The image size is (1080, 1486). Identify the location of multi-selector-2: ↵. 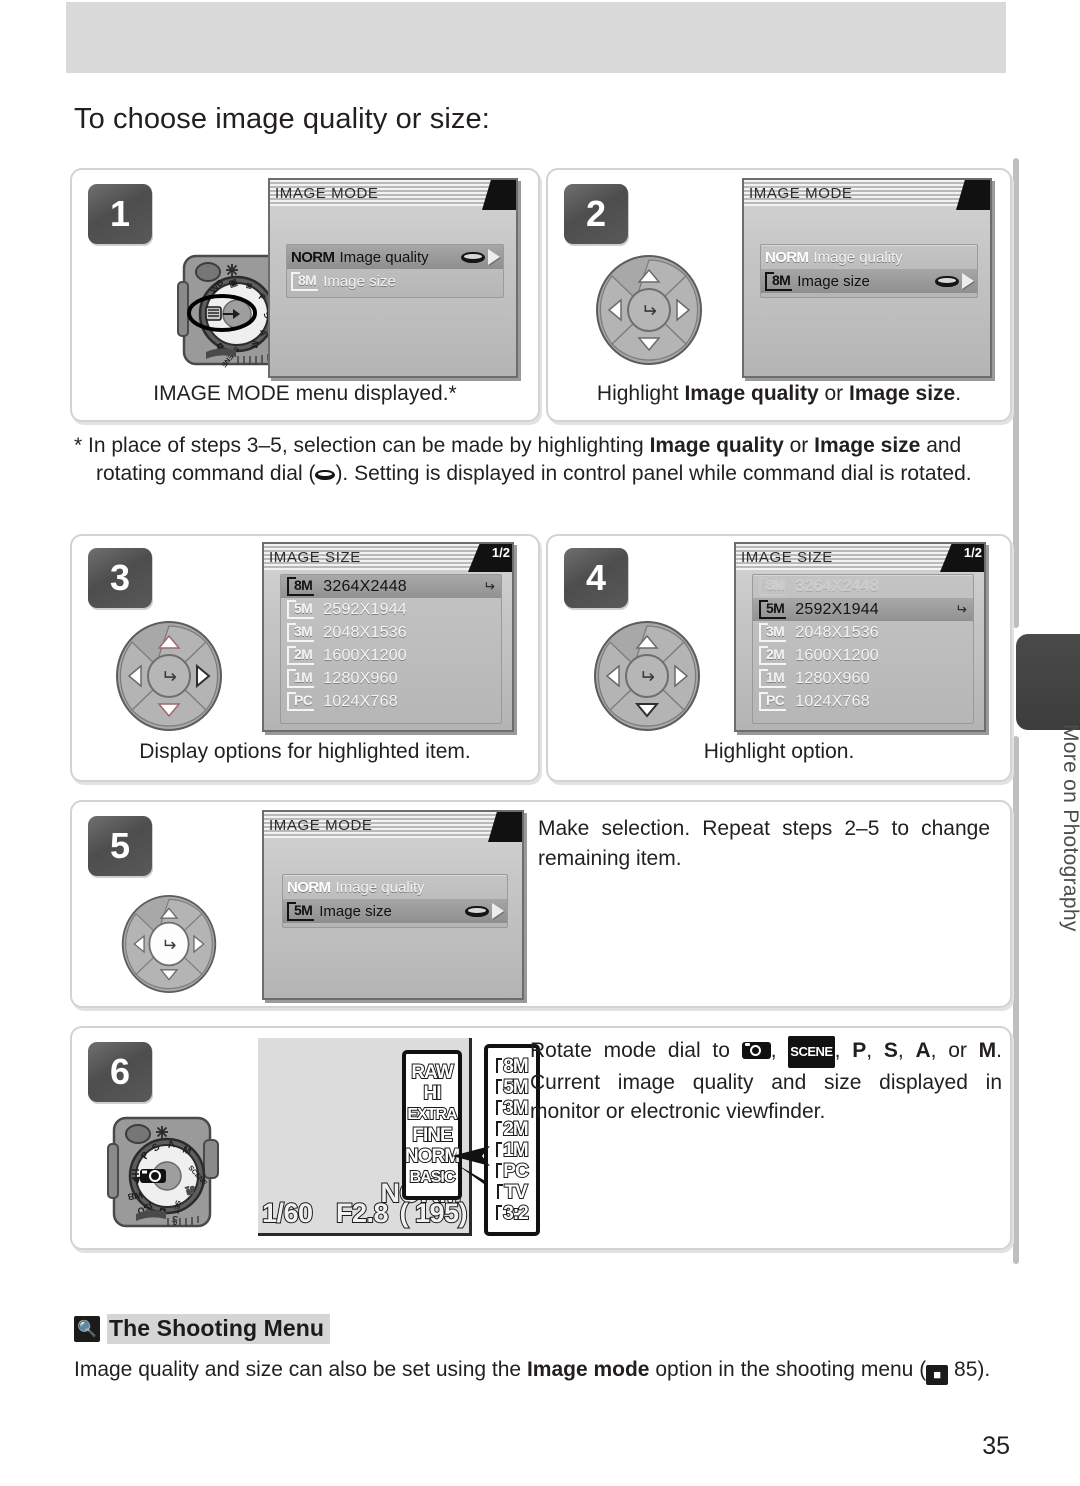
(649, 310).